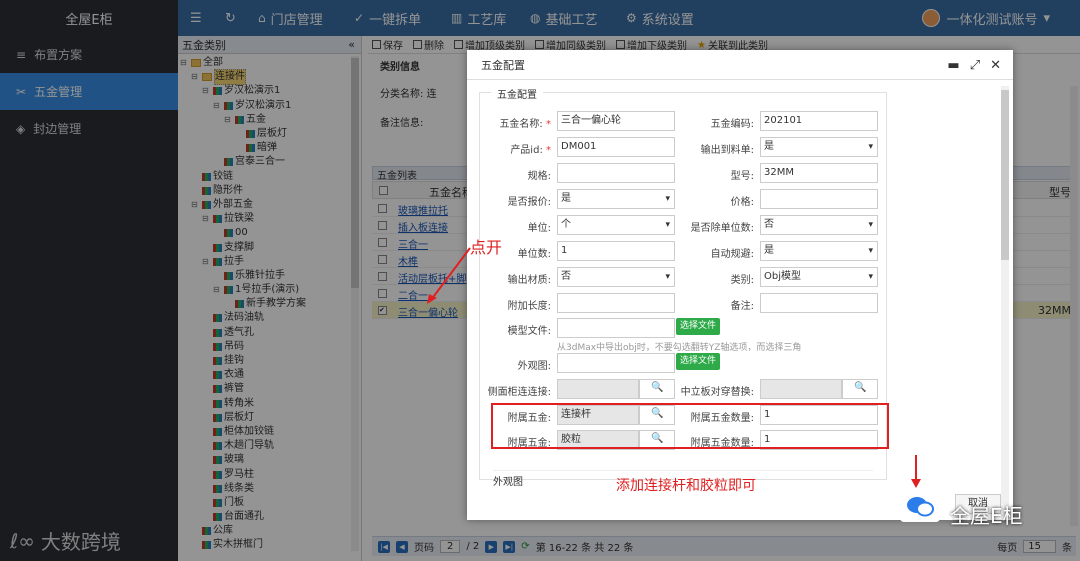 The image size is (1080, 561). Describe the element at coordinates (1005, 301) in the screenshot. I see `dialog-scrollbar` at that location.